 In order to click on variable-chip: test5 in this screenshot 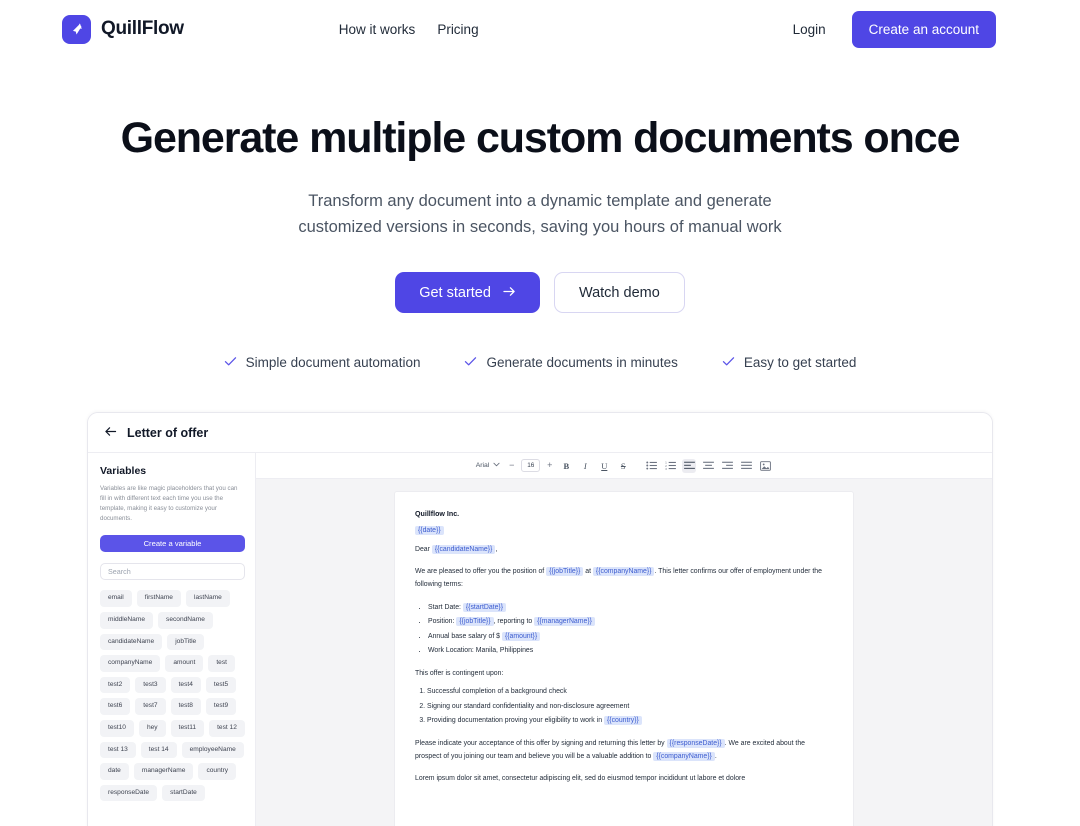, I will do `click(221, 685)`.